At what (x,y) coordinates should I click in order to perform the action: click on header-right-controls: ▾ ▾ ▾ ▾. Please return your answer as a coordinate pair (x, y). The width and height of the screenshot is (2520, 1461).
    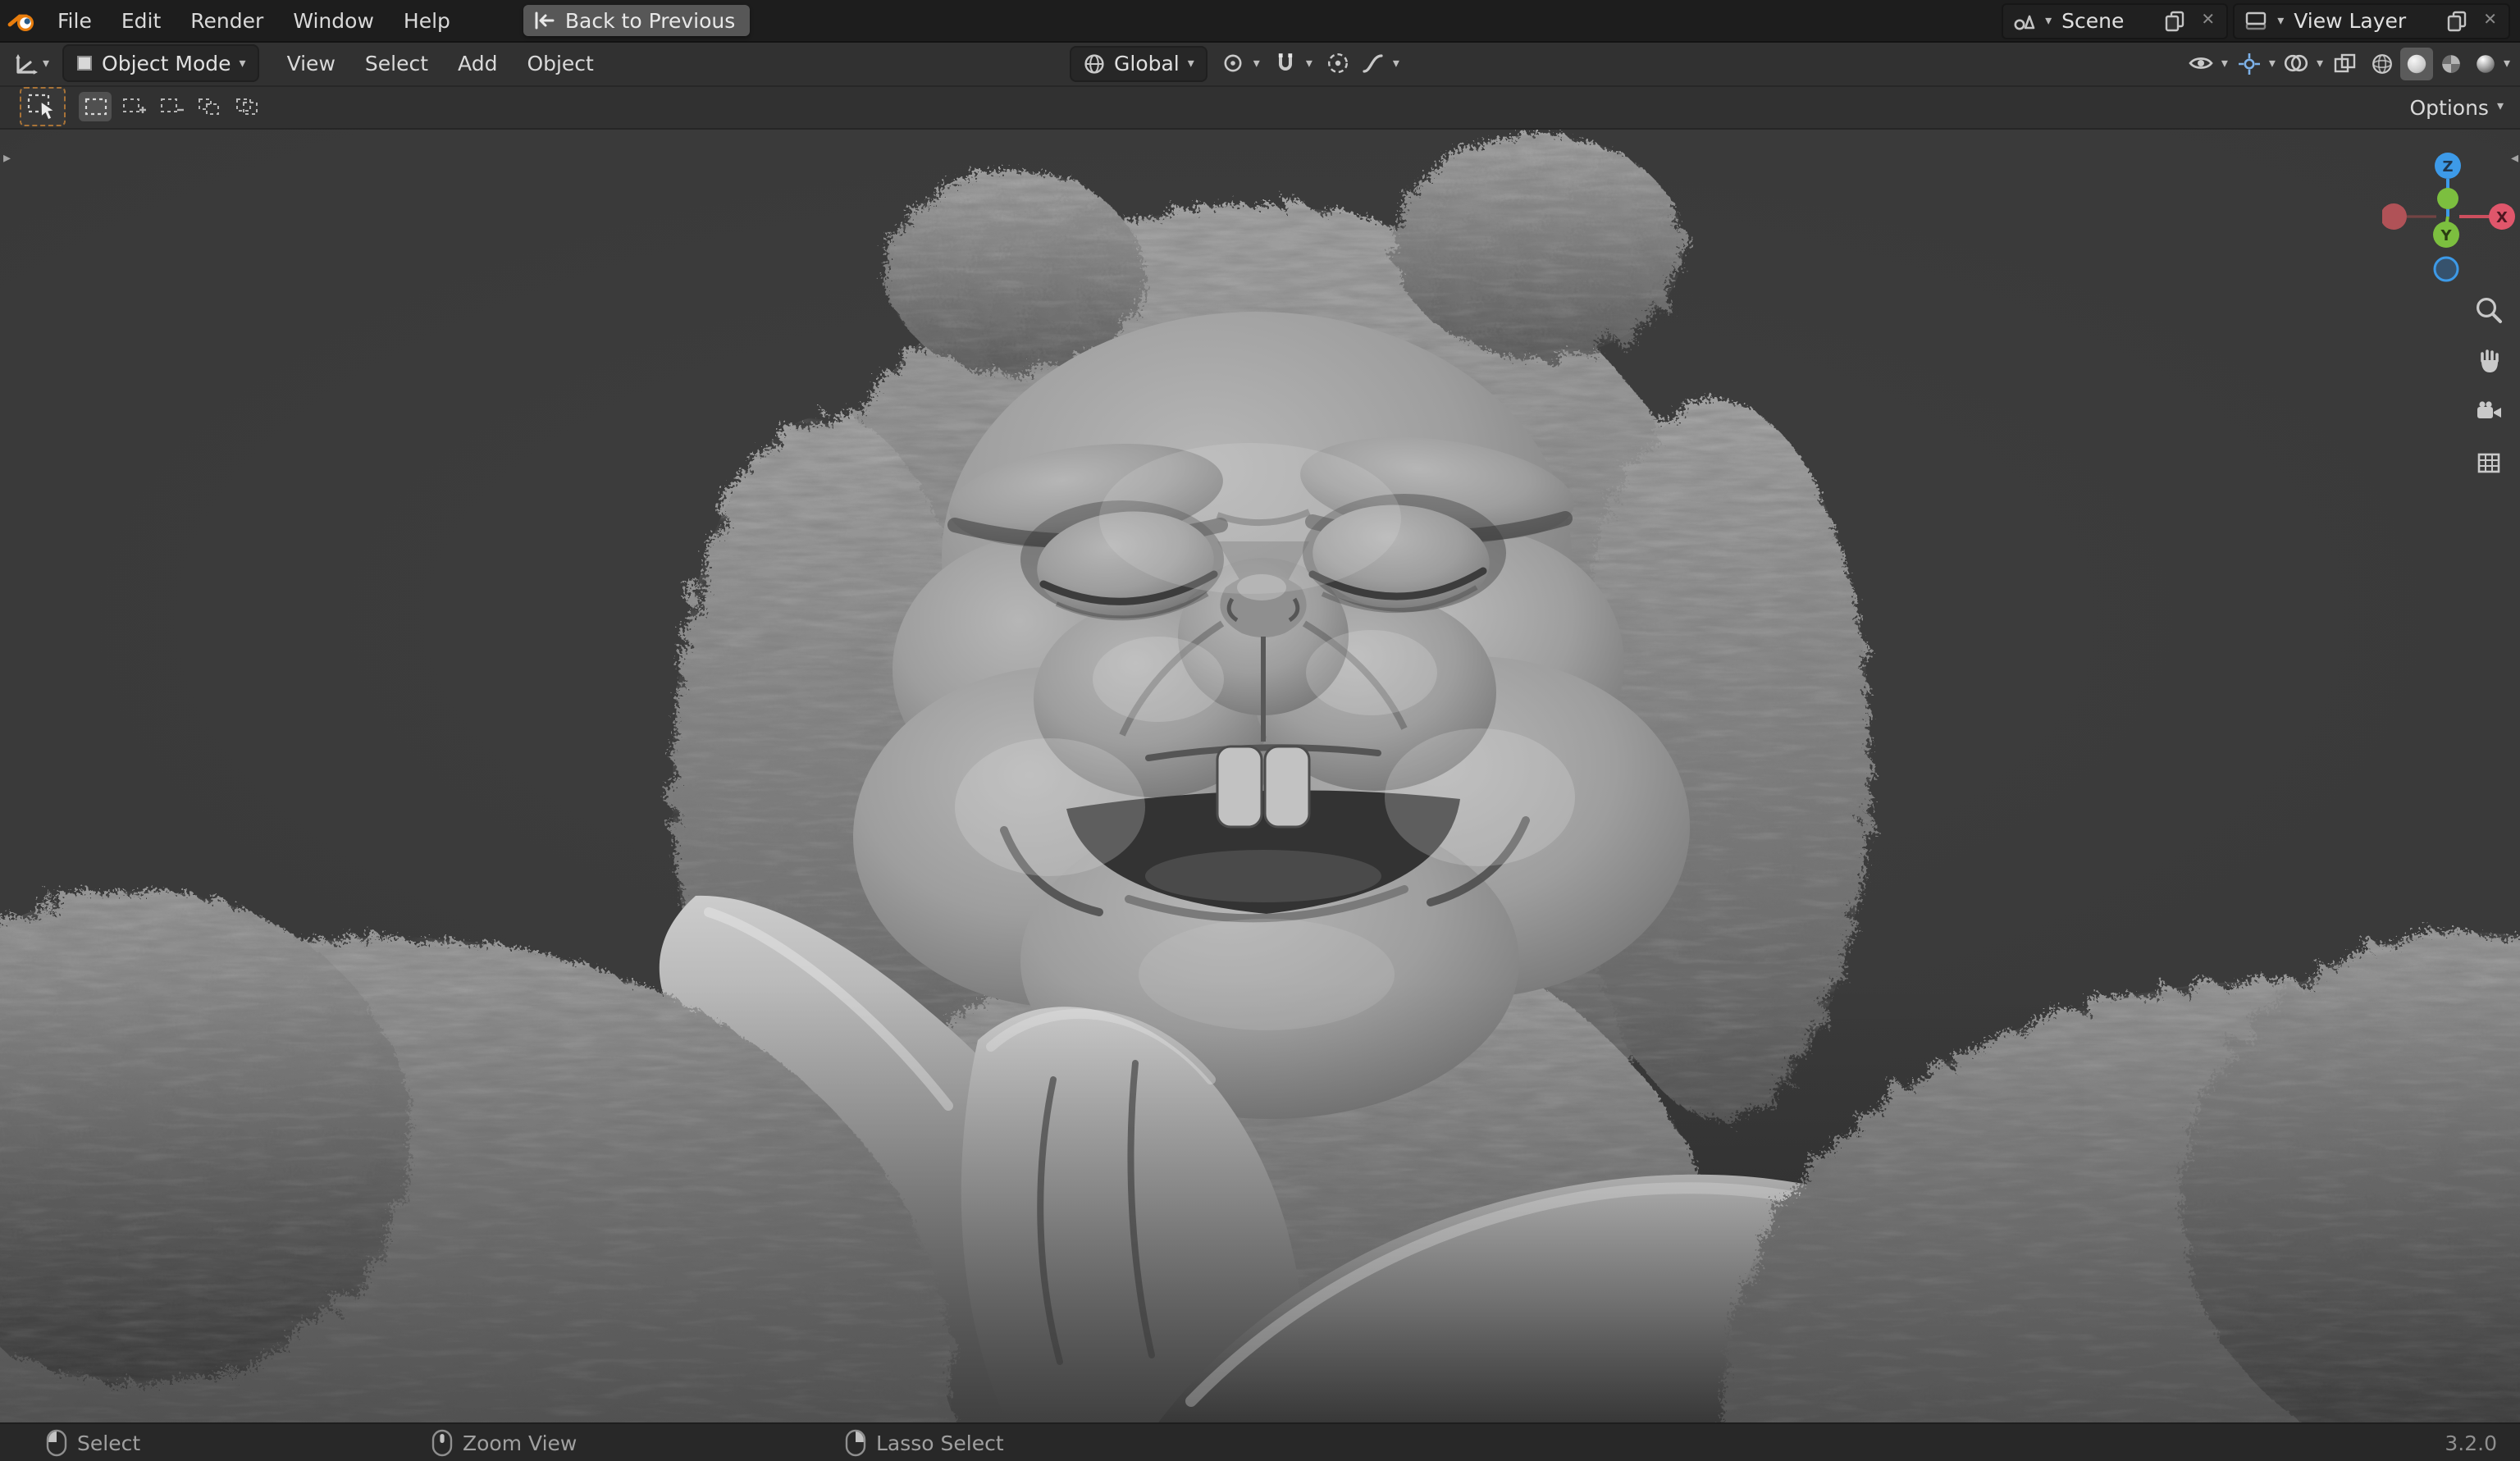
    Looking at the image, I should click on (2348, 63).